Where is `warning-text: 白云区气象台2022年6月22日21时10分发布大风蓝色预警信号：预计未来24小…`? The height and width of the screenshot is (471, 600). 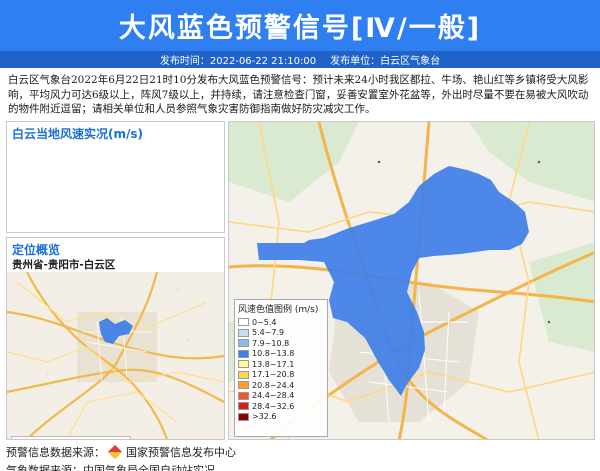
warning-text: 白云区气象台2022年6月22日21时10分发布大风蓝色预警信号：预计未来24小… is located at coordinates (298, 94).